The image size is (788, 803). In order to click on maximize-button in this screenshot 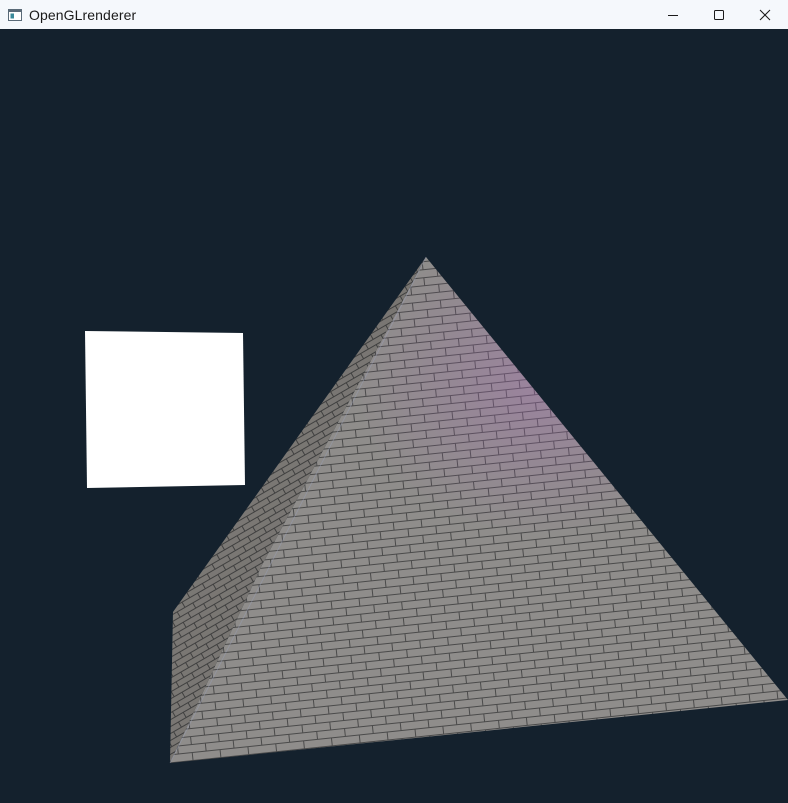, I will do `click(719, 14)`.